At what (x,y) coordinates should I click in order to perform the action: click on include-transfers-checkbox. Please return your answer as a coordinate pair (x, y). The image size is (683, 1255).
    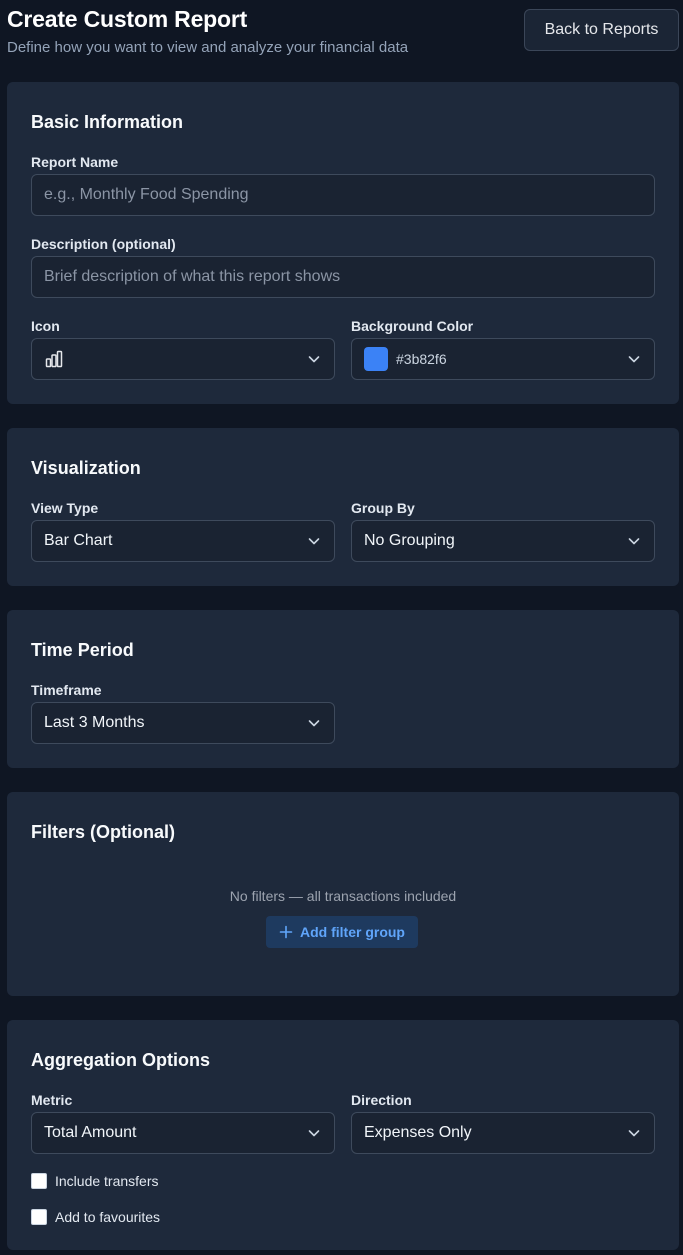
    Looking at the image, I should click on (39, 1181).